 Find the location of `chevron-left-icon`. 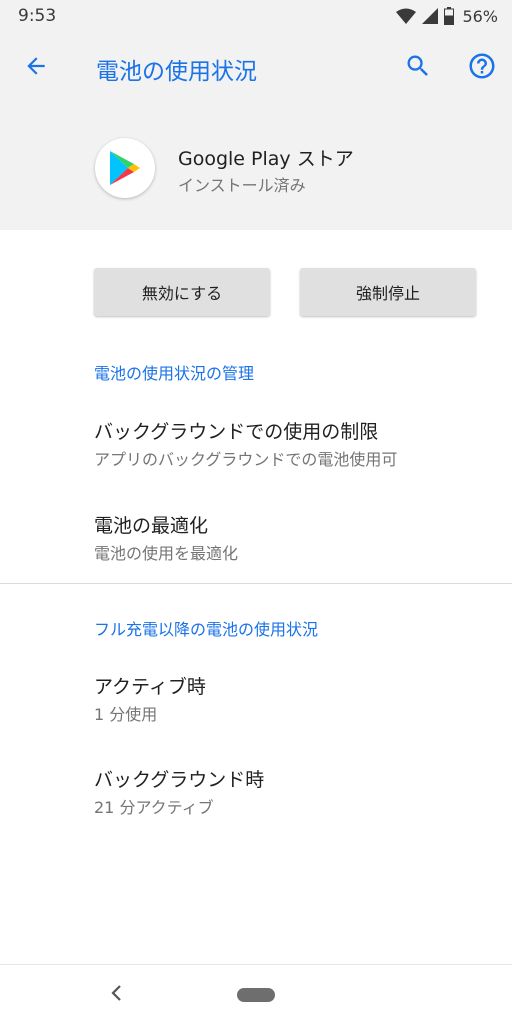

chevron-left-icon is located at coordinates (116, 995).